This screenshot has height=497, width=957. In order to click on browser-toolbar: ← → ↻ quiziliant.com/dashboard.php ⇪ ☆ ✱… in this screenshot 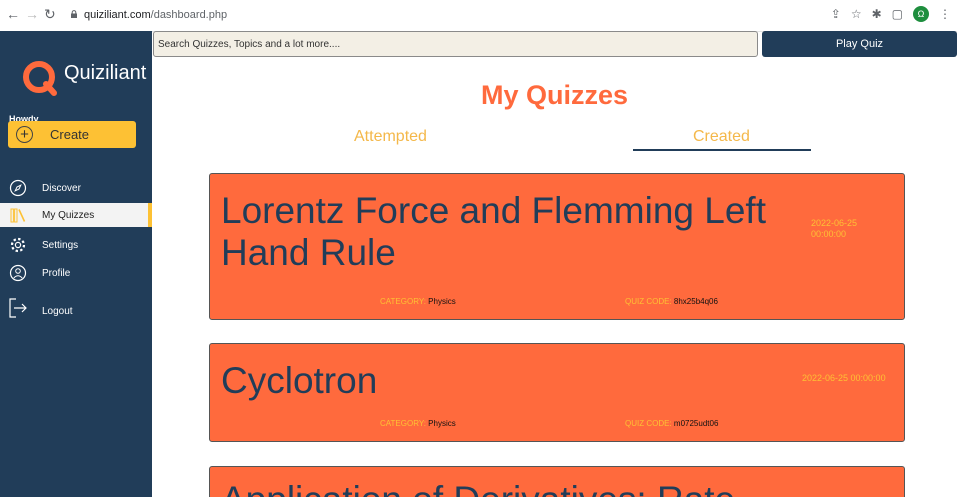, I will do `click(478, 16)`.